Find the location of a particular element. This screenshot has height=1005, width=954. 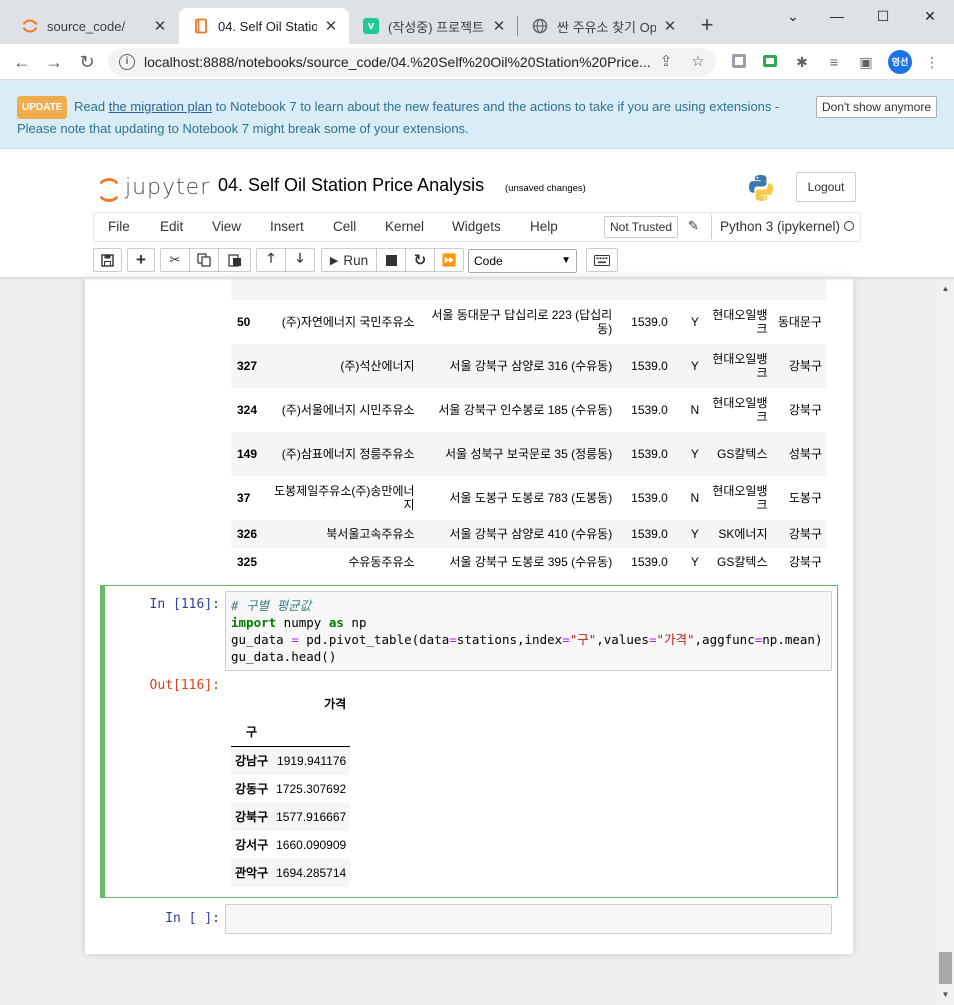

restart-run-all-button: ⏩ is located at coordinates (449, 260).